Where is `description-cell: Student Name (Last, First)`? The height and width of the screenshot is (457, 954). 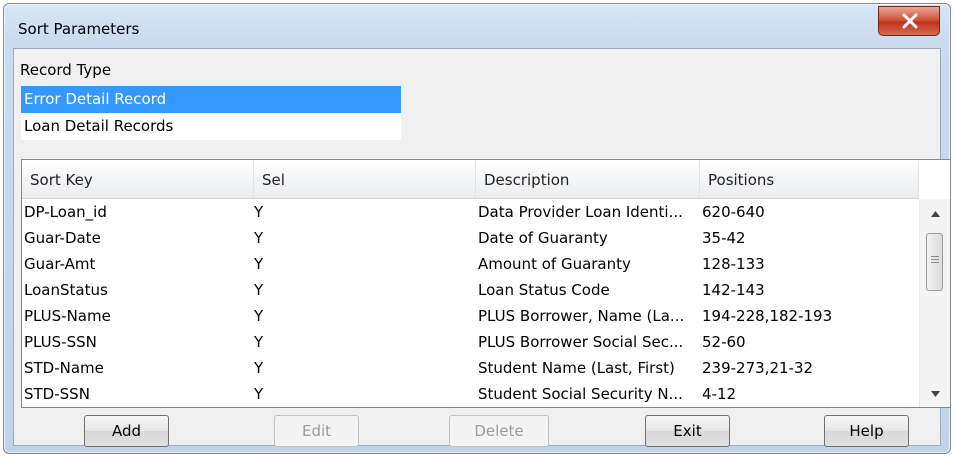
description-cell: Student Name (Last, First) is located at coordinates (576, 368).